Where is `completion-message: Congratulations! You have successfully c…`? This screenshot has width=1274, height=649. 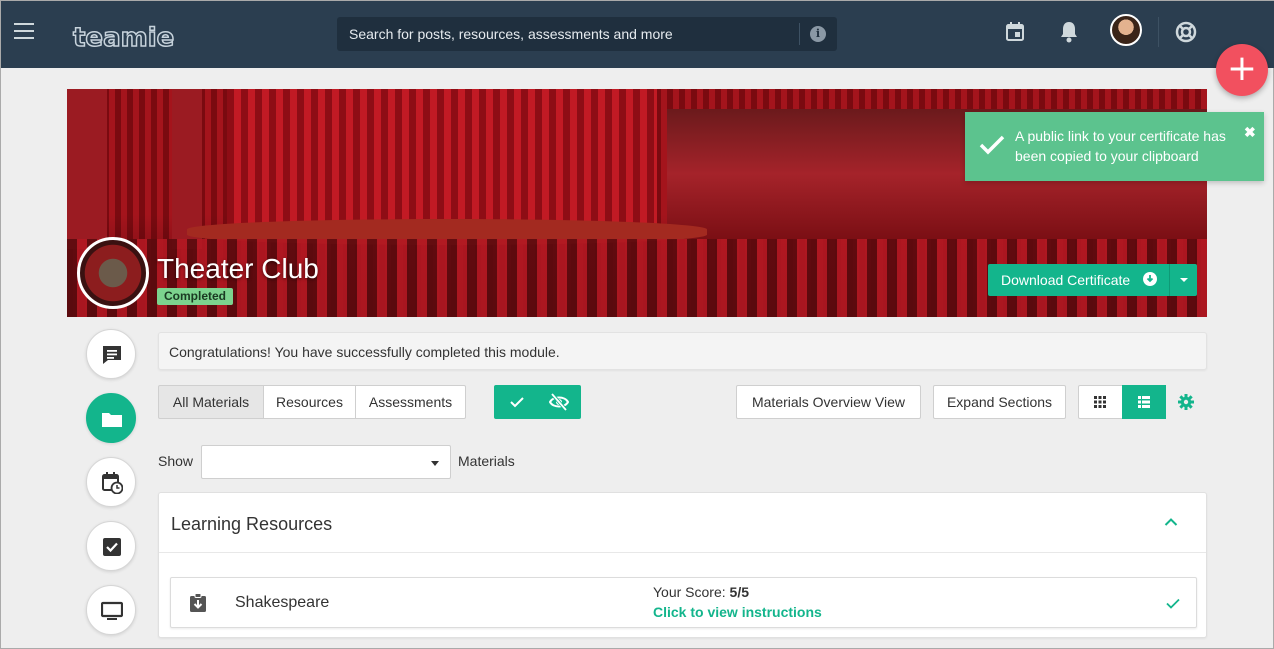
completion-message: Congratulations! You have successfully c… is located at coordinates (682, 351).